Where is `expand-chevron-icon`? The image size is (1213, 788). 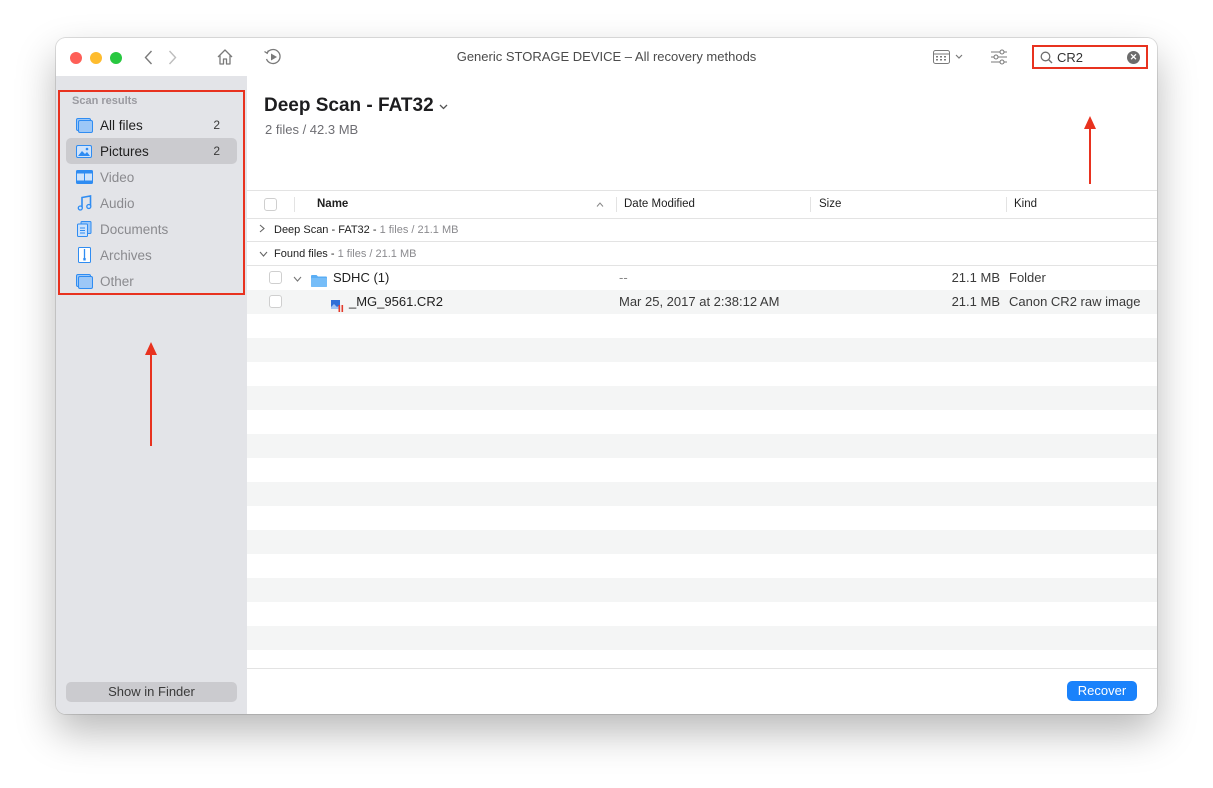 expand-chevron-icon is located at coordinates (297, 278).